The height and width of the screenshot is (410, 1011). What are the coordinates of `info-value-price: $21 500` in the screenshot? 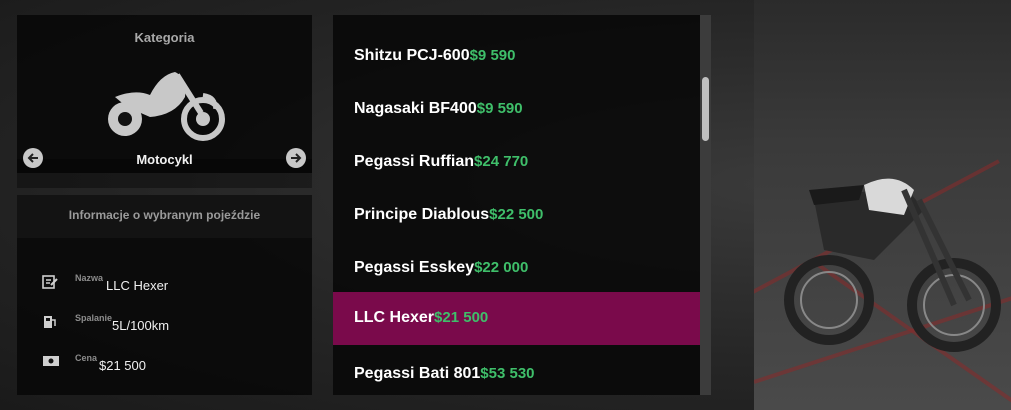 It's located at (122, 365).